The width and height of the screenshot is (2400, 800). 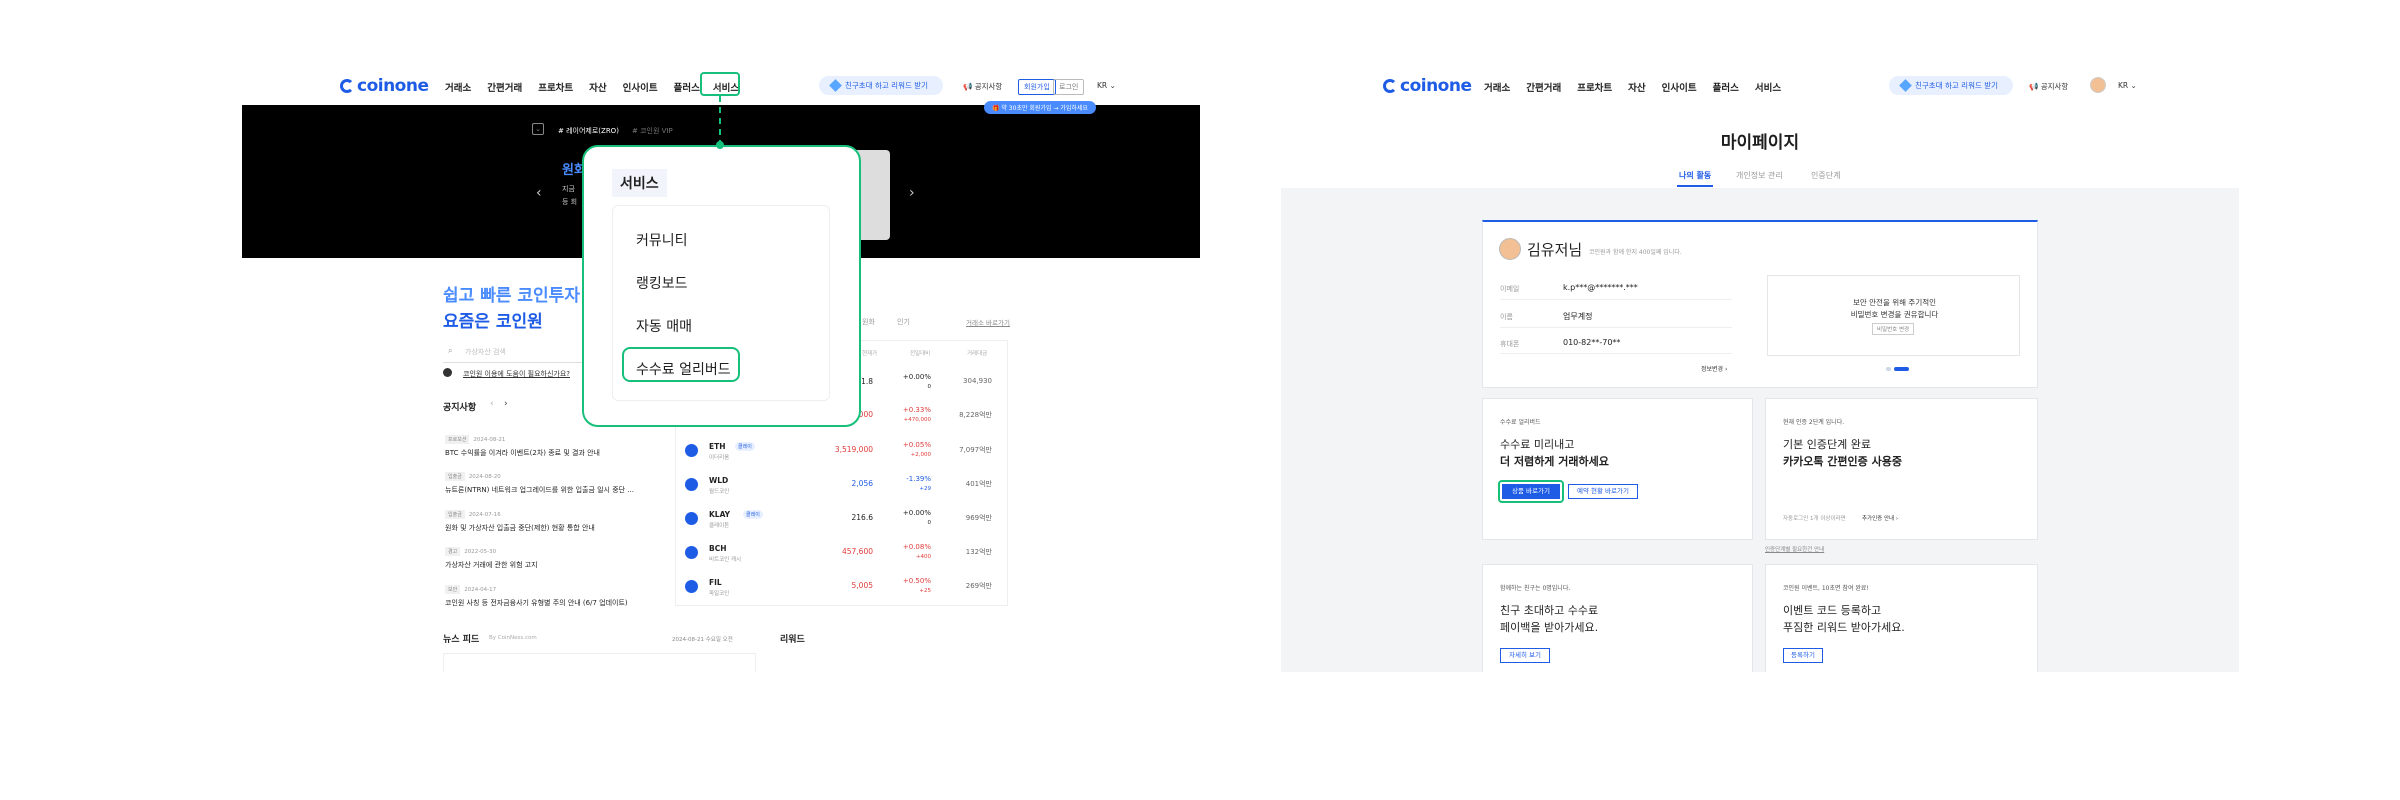 I want to click on coin-row: WLD 월드코인 2,056 -1.39% +29 401억만, so click(x=841, y=485).